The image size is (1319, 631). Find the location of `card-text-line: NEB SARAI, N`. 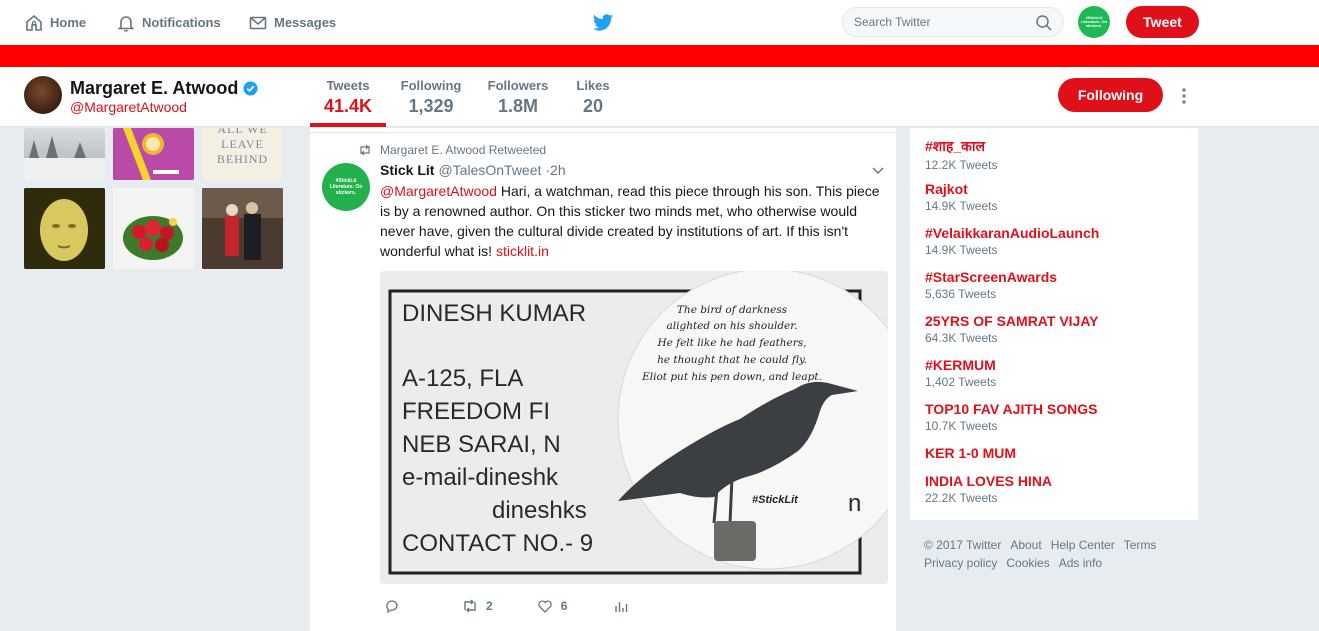

card-text-line: NEB SARAI, N is located at coordinates (481, 444).